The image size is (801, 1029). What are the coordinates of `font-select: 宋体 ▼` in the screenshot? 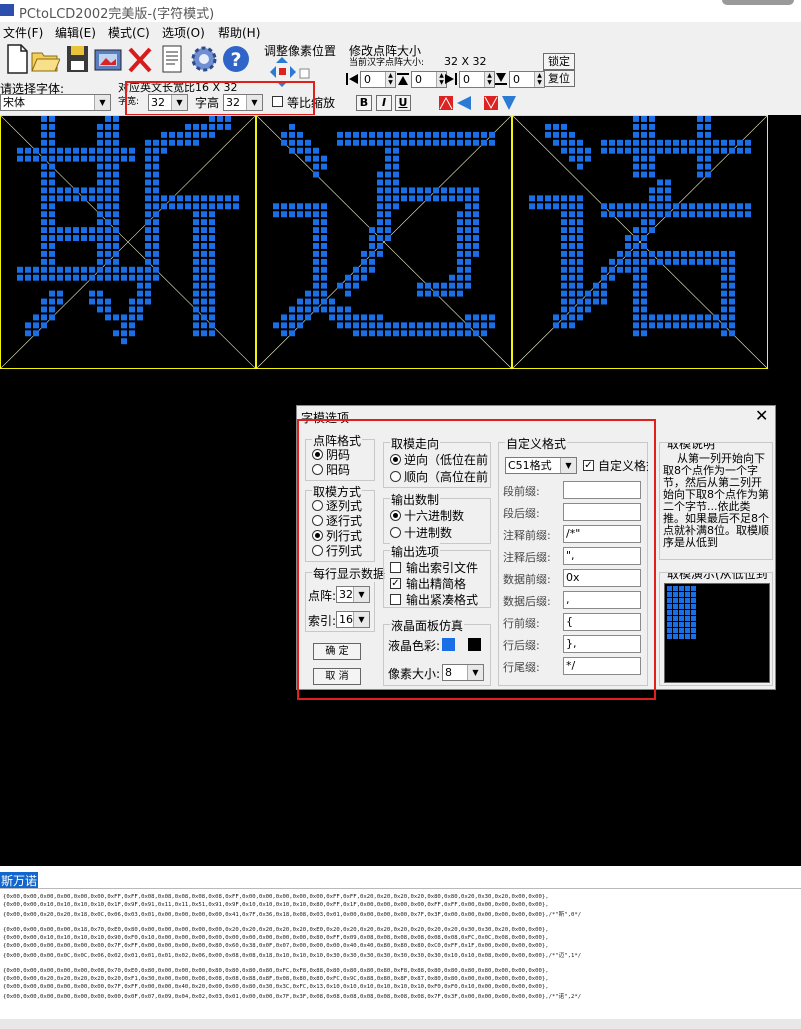 It's located at (55, 102).